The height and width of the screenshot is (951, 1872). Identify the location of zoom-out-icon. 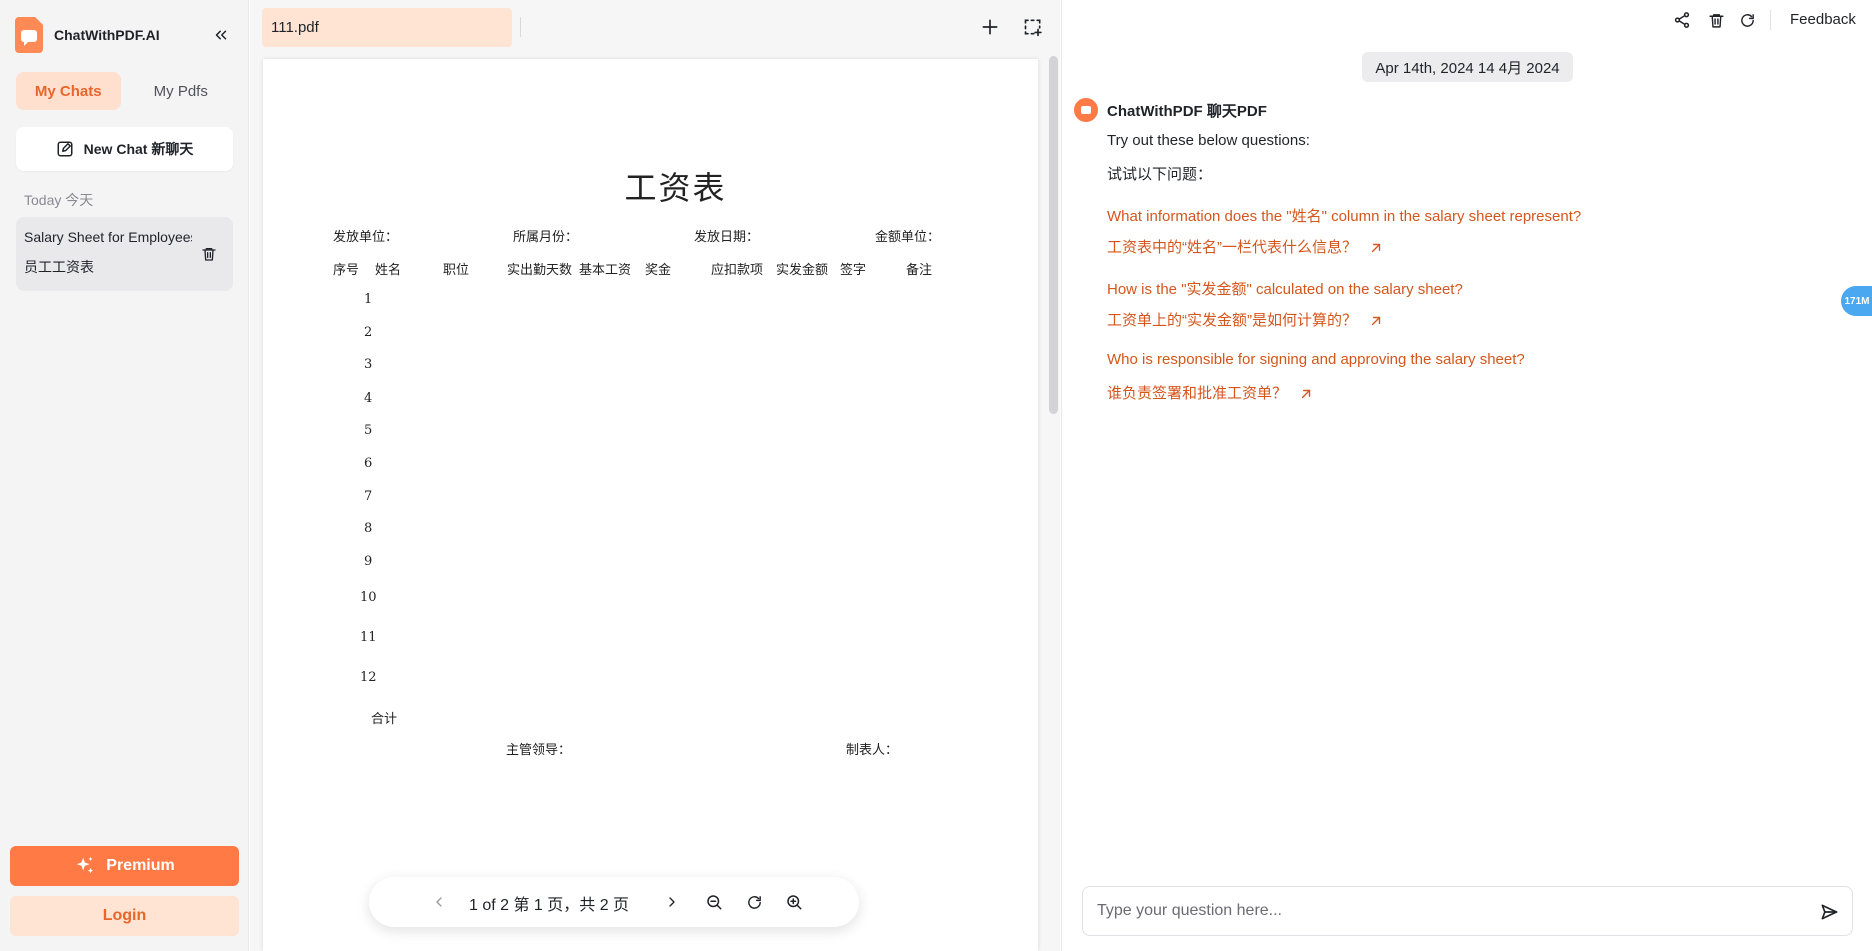
(714, 902).